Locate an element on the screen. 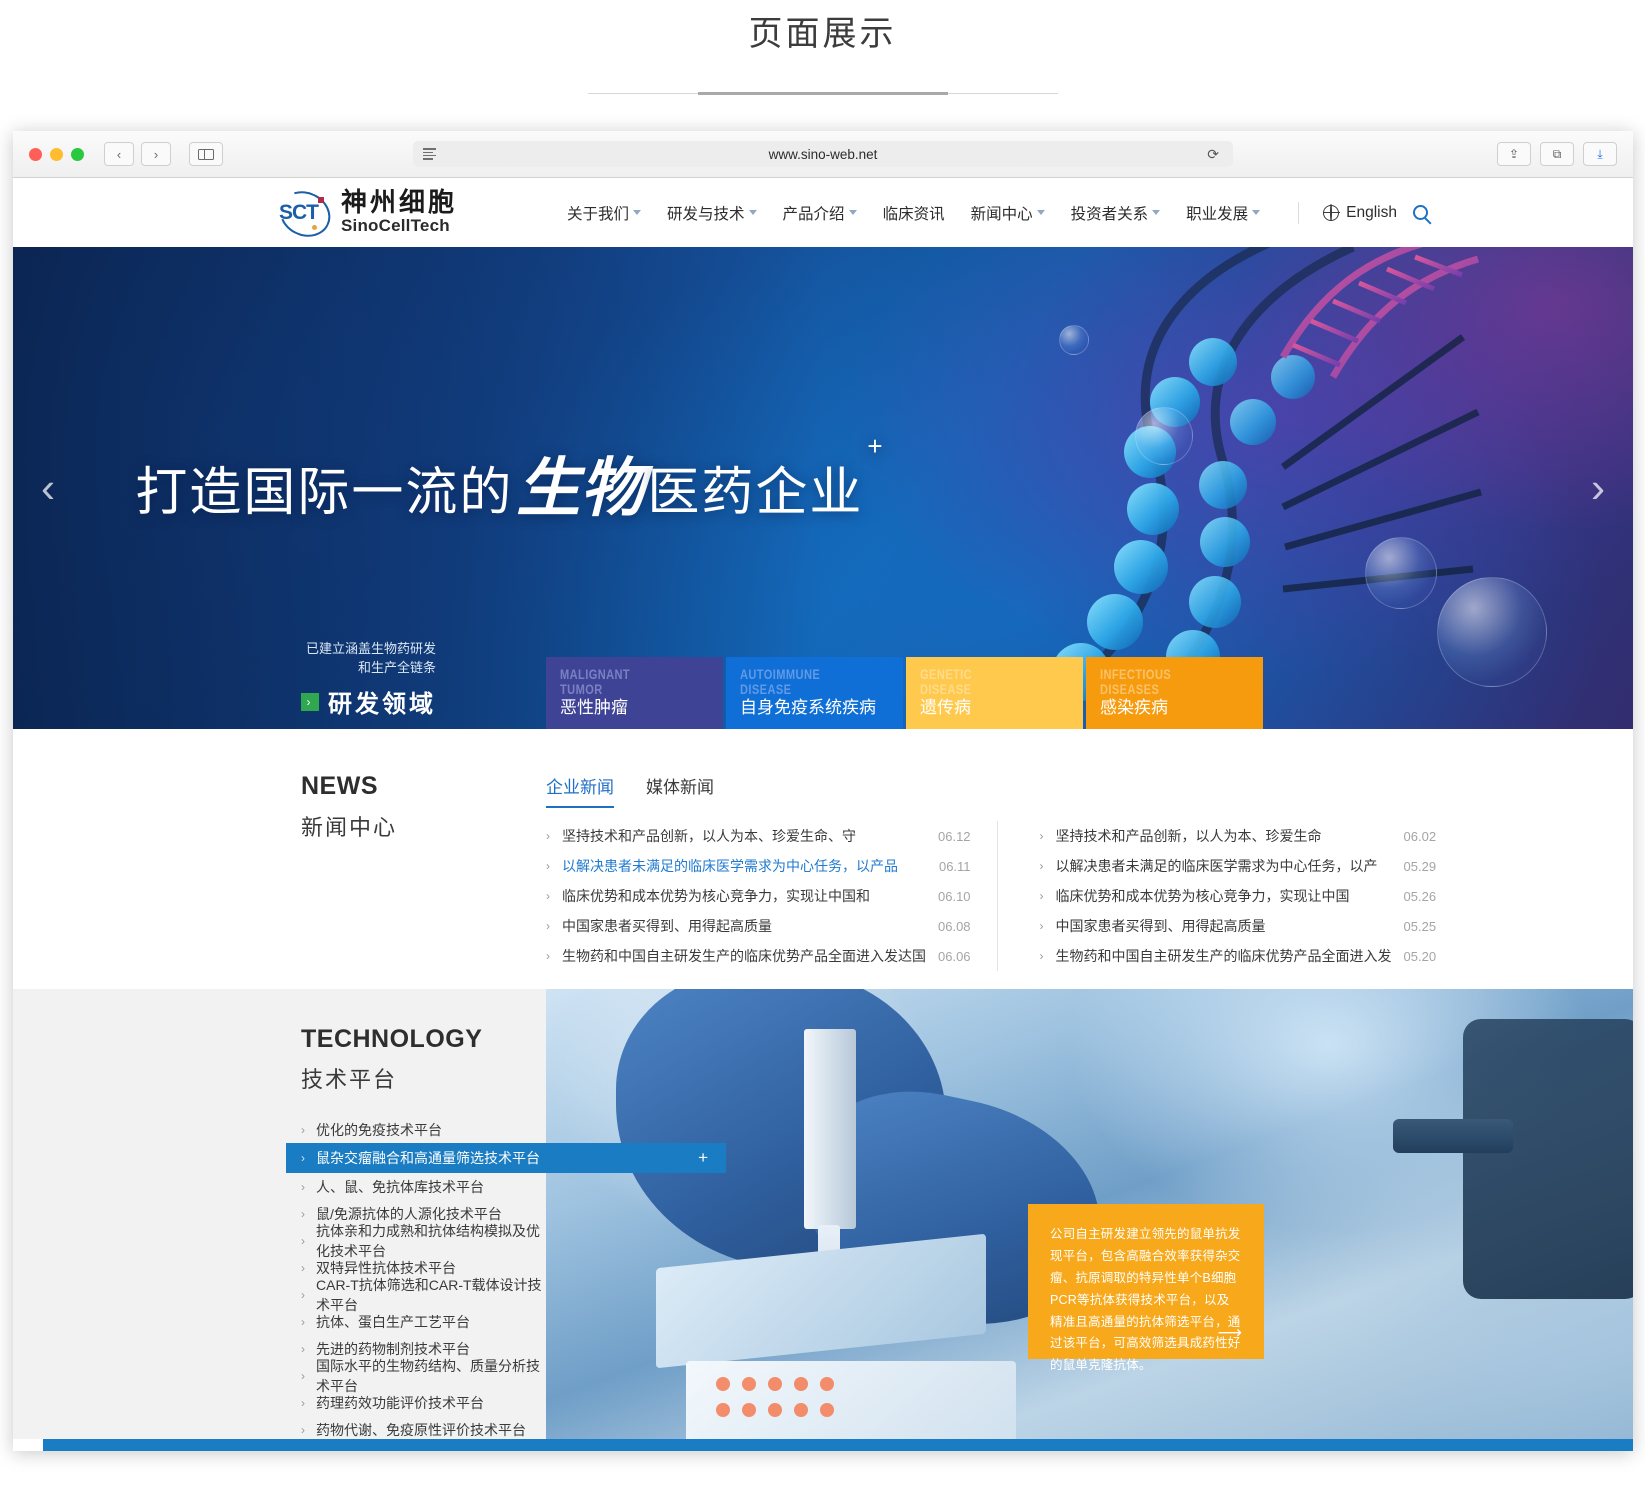 This screenshot has height=1506, width=1645. language-switcher: English is located at coordinates (1359, 212).